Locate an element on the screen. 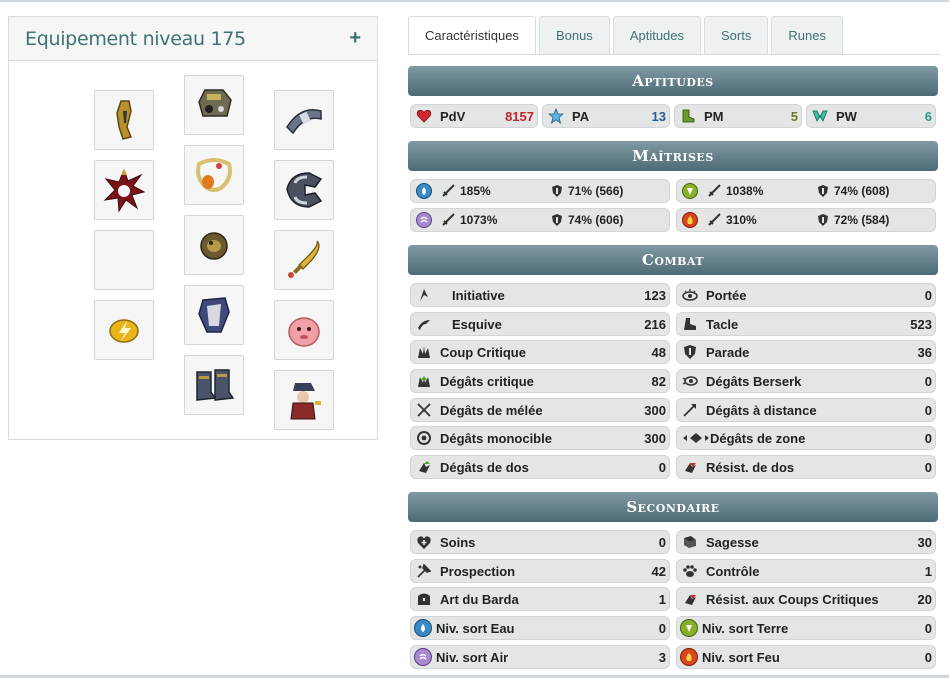  mastery-earth: 1038% 74% (608) is located at coordinates (806, 191).